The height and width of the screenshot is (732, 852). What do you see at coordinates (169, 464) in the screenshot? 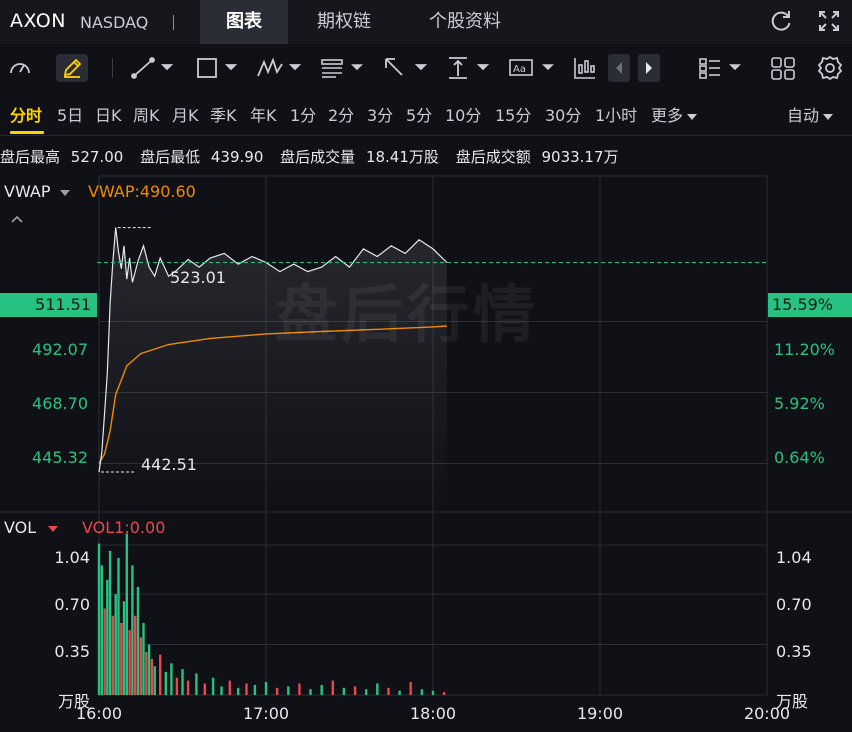
I see `min-price-label: 442.51` at bounding box center [169, 464].